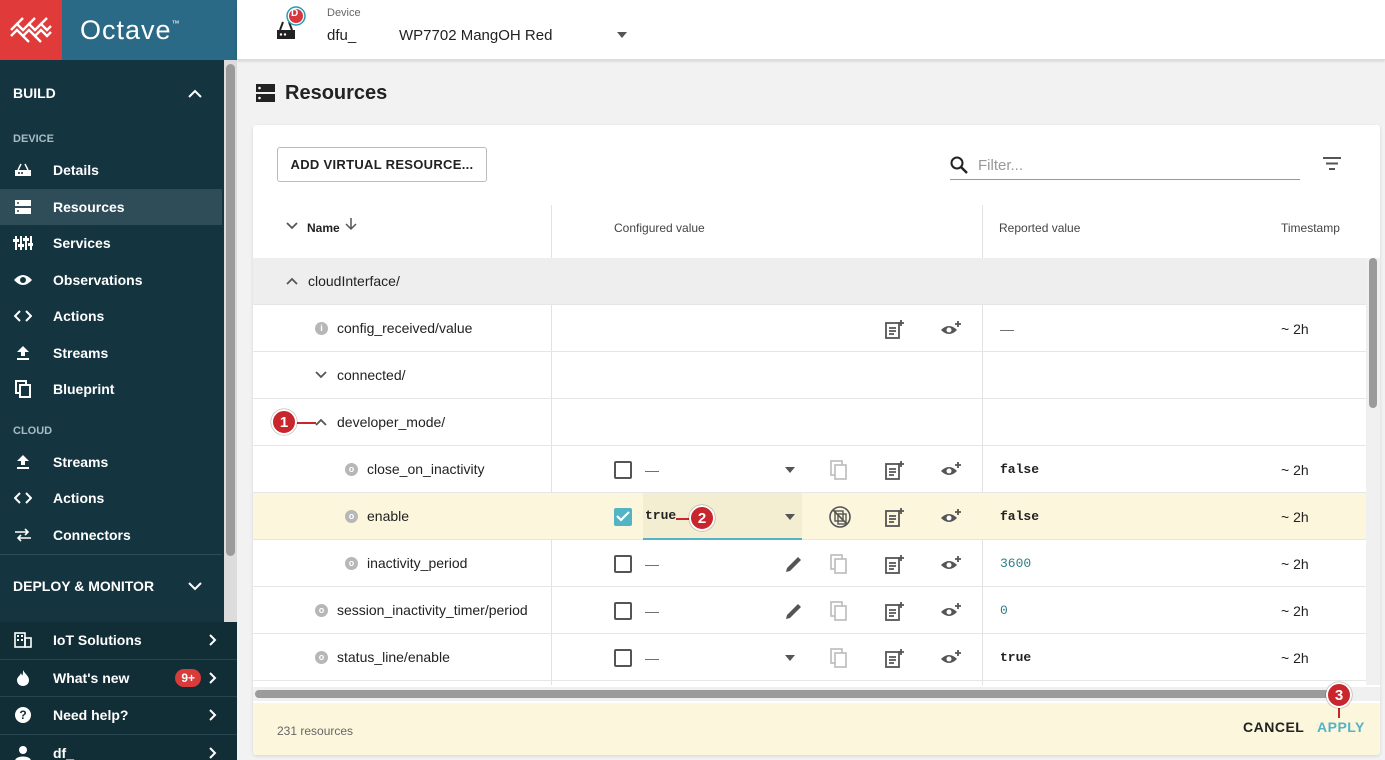 Image resolution: width=1385 pixels, height=760 pixels. I want to click on device-badge: D, so click(295, 13).